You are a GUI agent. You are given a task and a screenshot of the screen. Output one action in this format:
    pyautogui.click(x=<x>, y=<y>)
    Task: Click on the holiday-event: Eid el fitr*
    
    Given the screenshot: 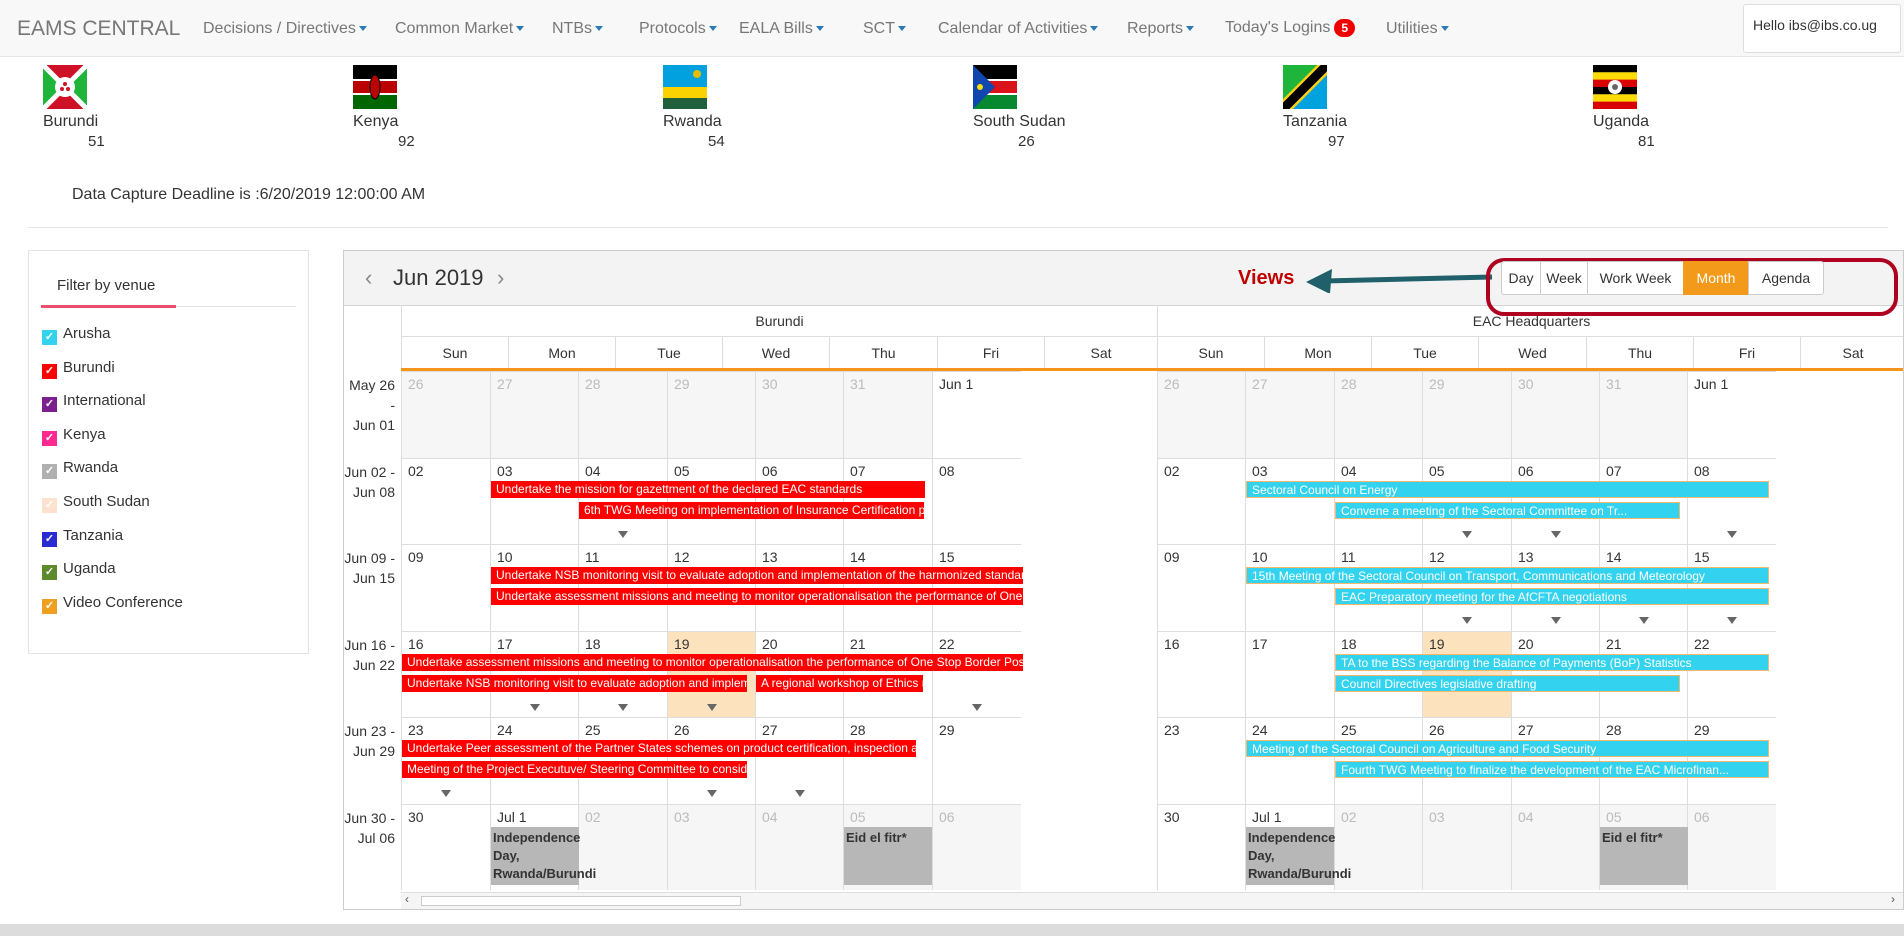 What is the action you would take?
    pyautogui.click(x=1644, y=855)
    